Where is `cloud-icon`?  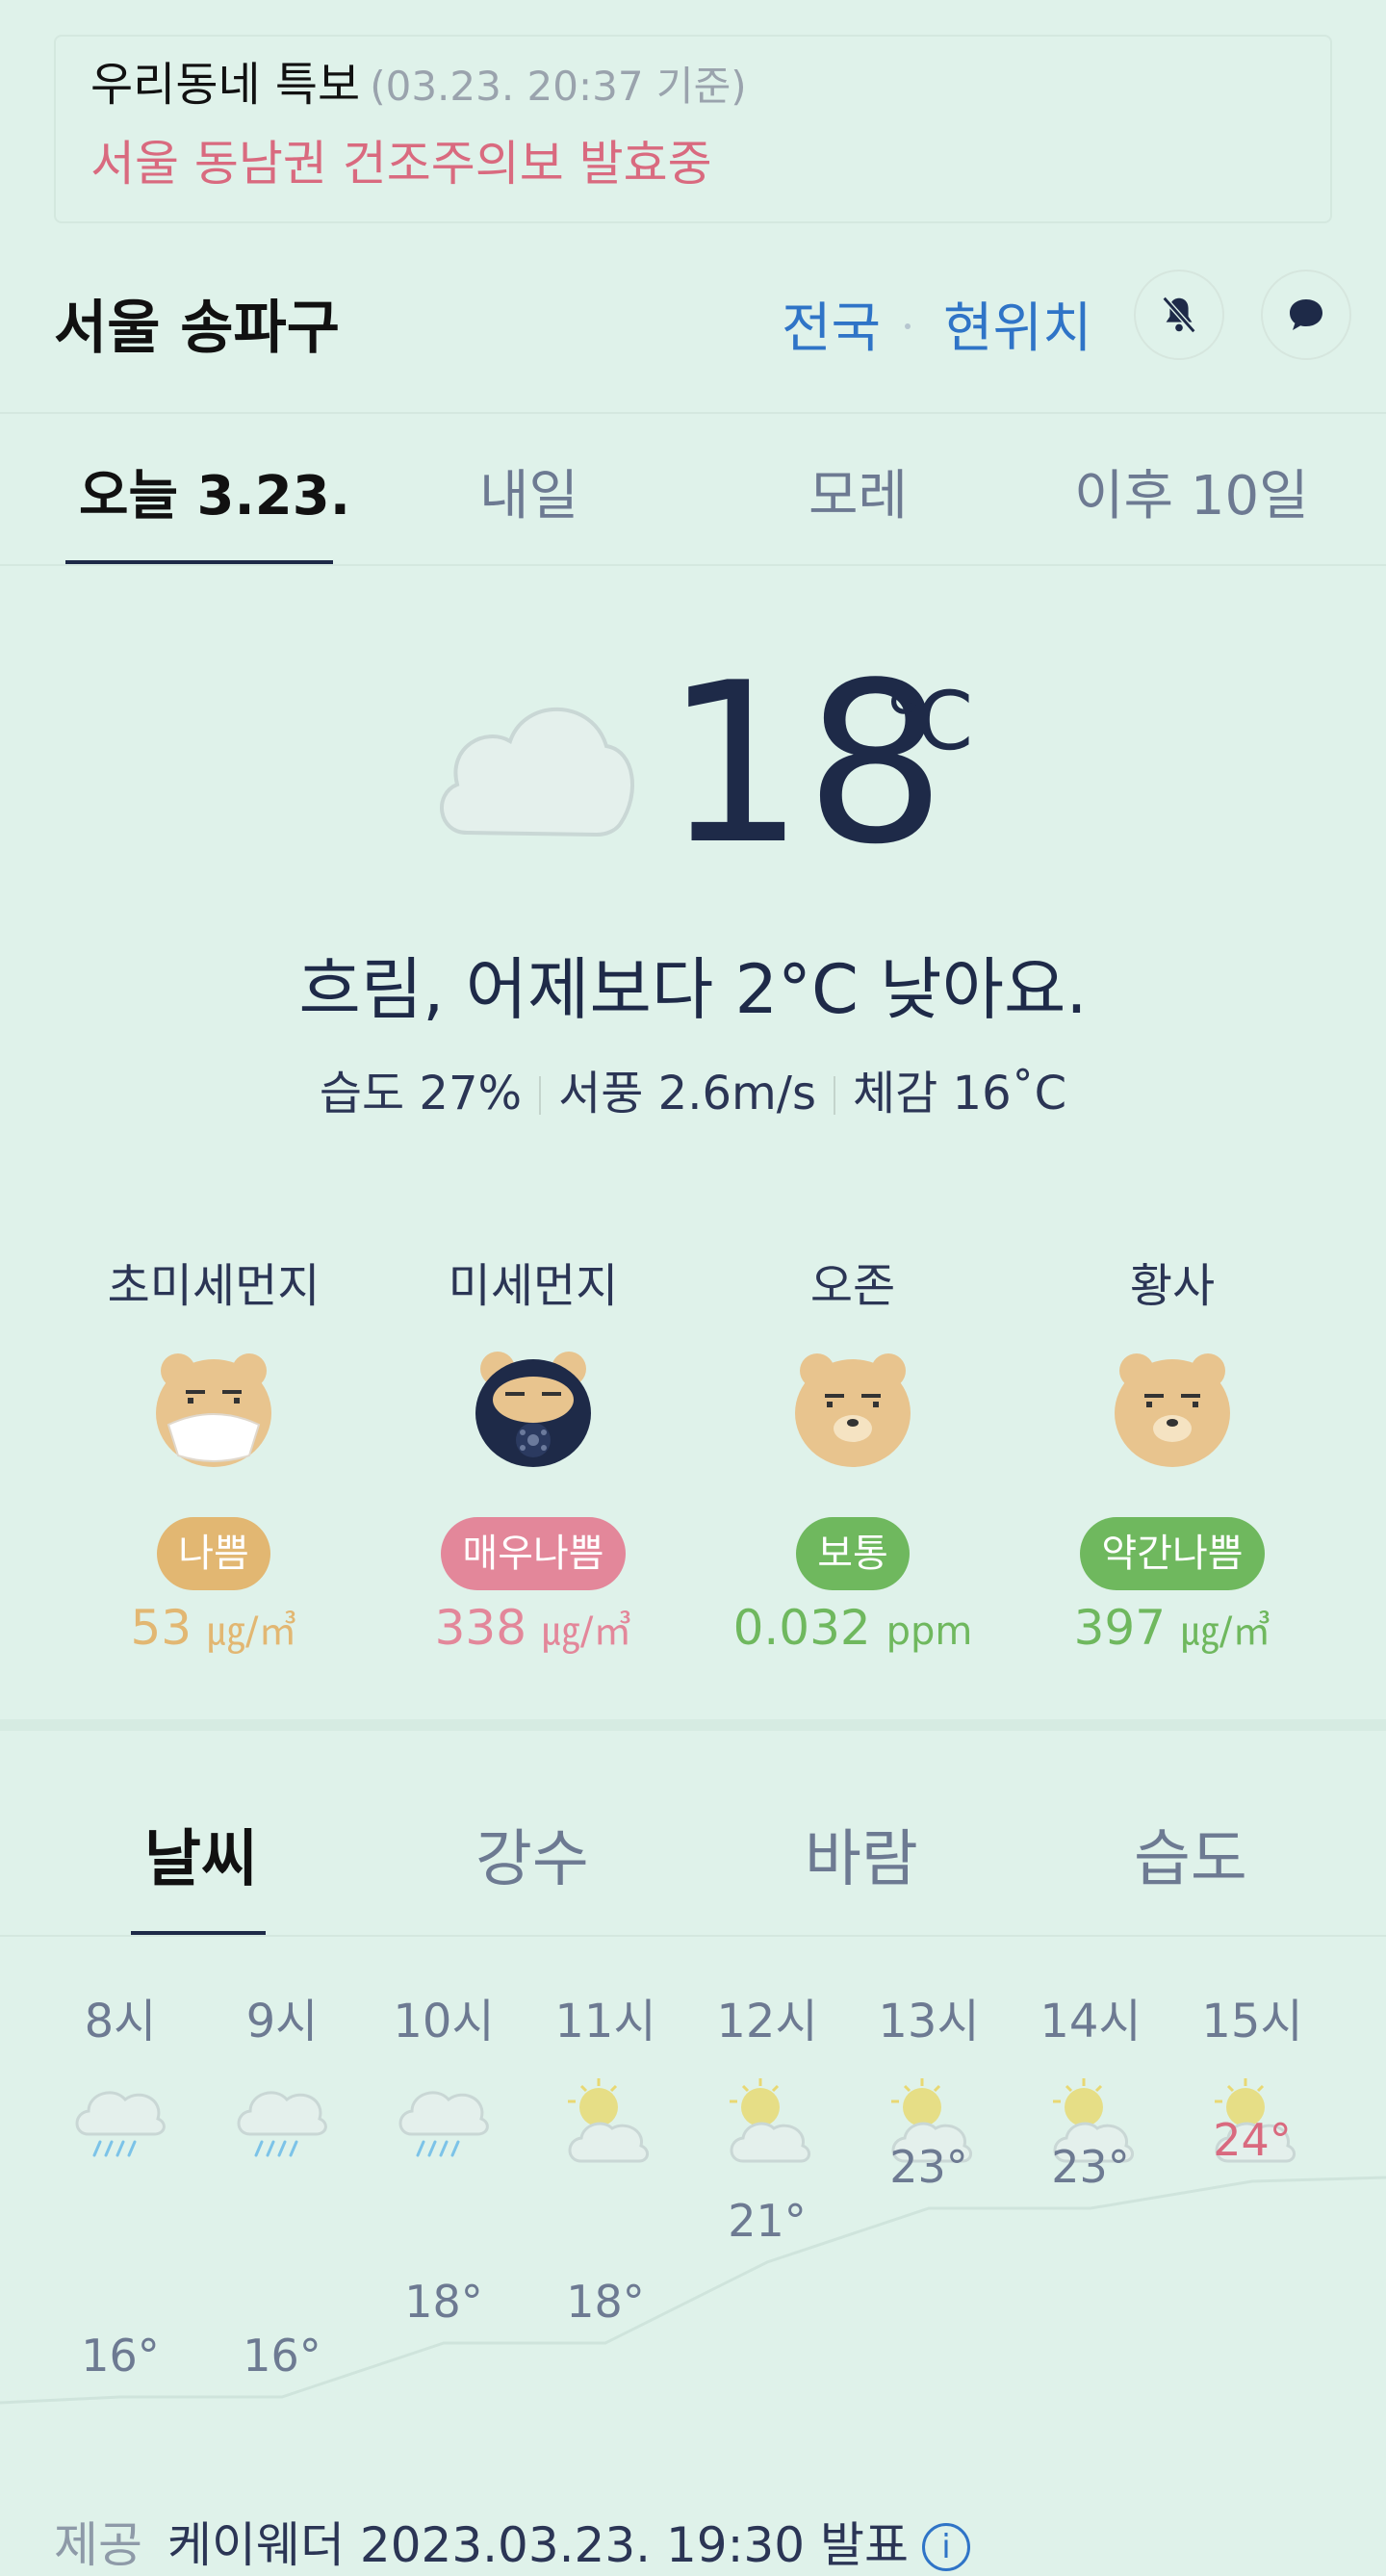
cloud-icon is located at coordinates (537, 772).